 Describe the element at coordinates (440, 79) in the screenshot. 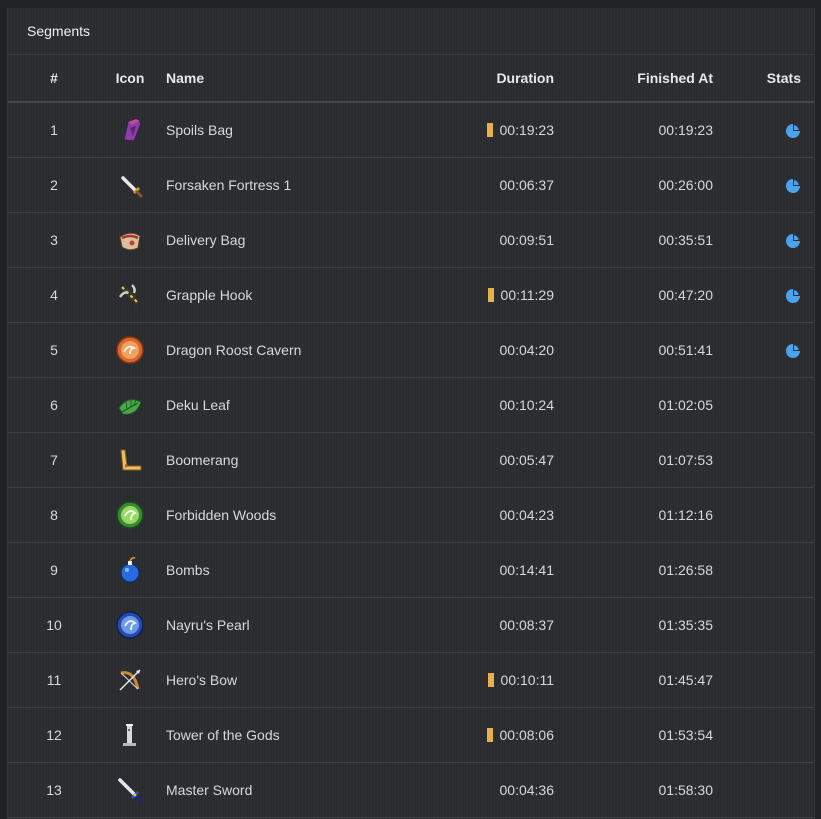

I see `column-header-duration: Duration` at that location.